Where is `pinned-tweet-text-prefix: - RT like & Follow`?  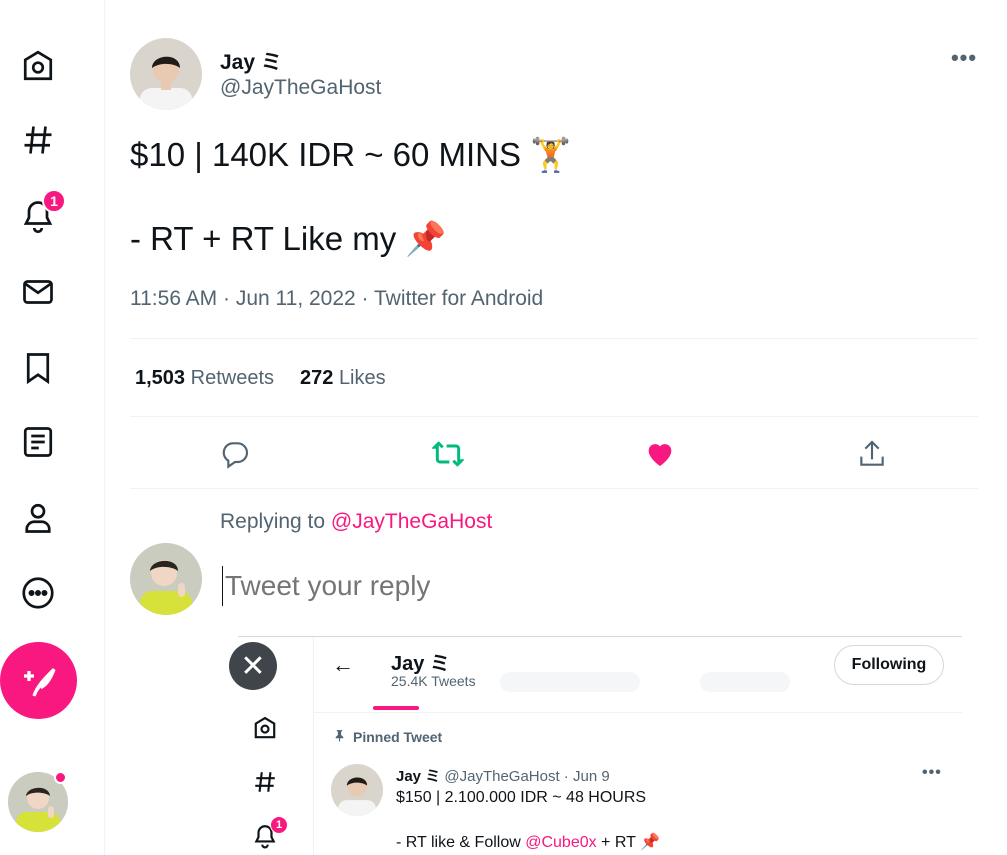 pinned-tweet-text-prefix: - RT like & Follow is located at coordinates (461, 842).